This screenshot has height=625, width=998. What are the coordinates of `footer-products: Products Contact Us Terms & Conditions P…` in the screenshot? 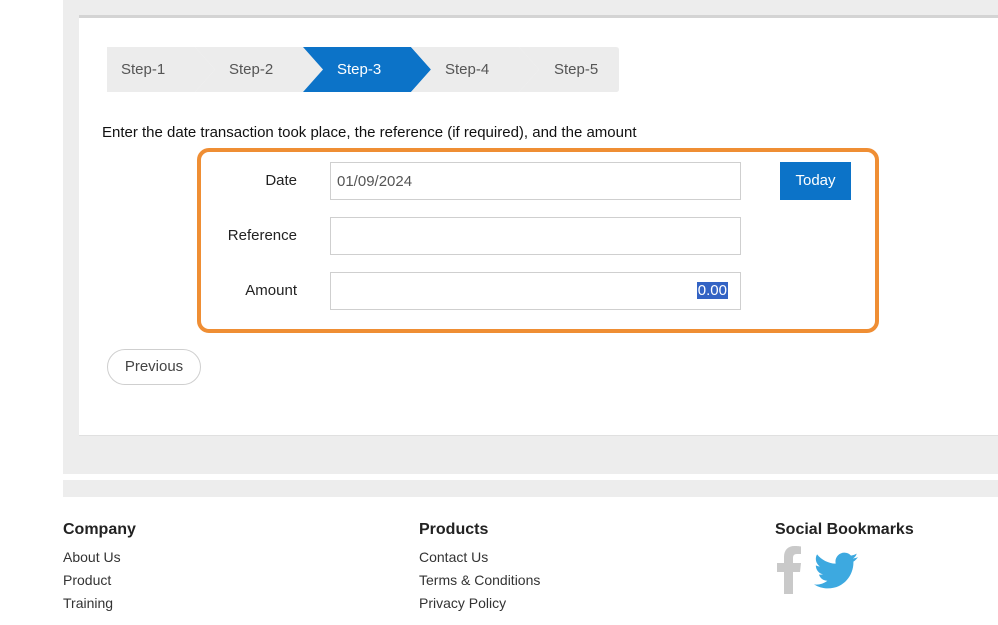 It's located at (479, 568).